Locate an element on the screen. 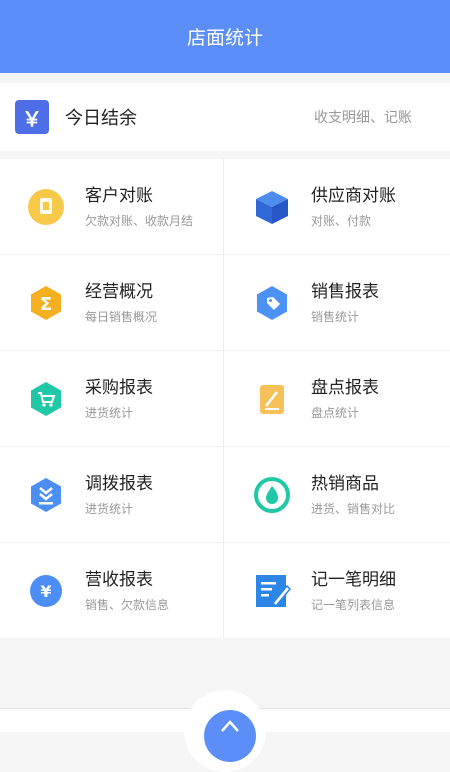  menu-item-title: 调拨报表 is located at coordinates (119, 483).